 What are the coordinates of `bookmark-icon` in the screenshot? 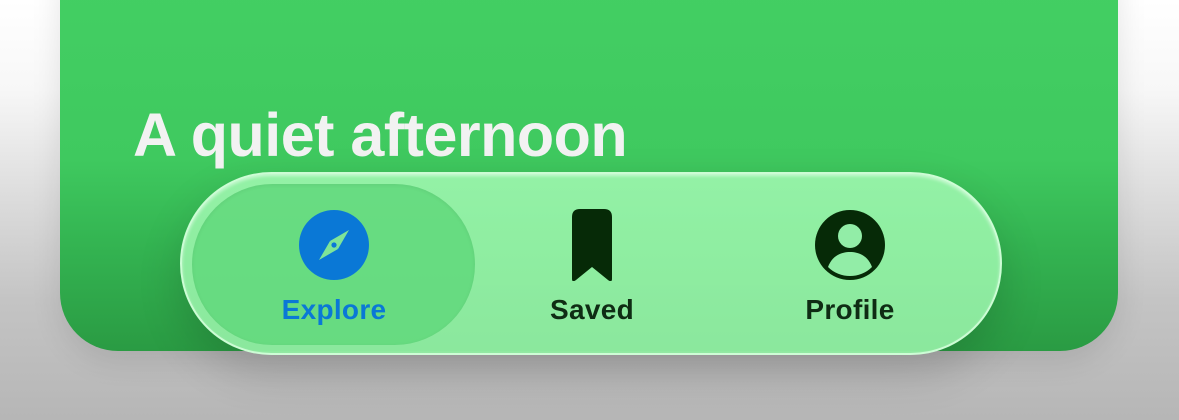 It's located at (592, 245).